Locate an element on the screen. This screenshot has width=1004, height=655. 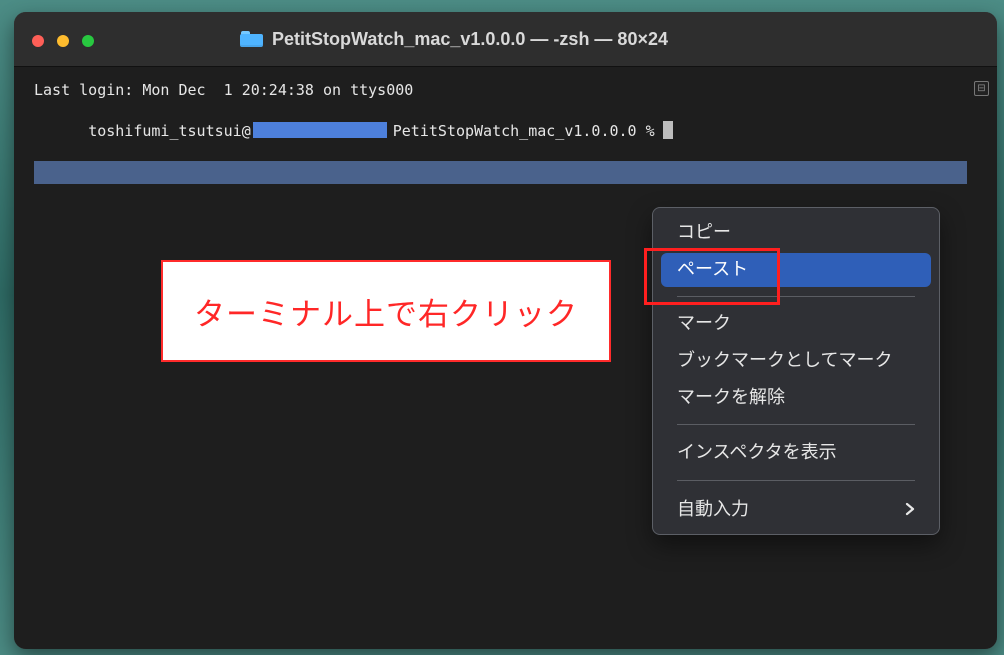
minimize-window-button is located at coordinates (63, 41).